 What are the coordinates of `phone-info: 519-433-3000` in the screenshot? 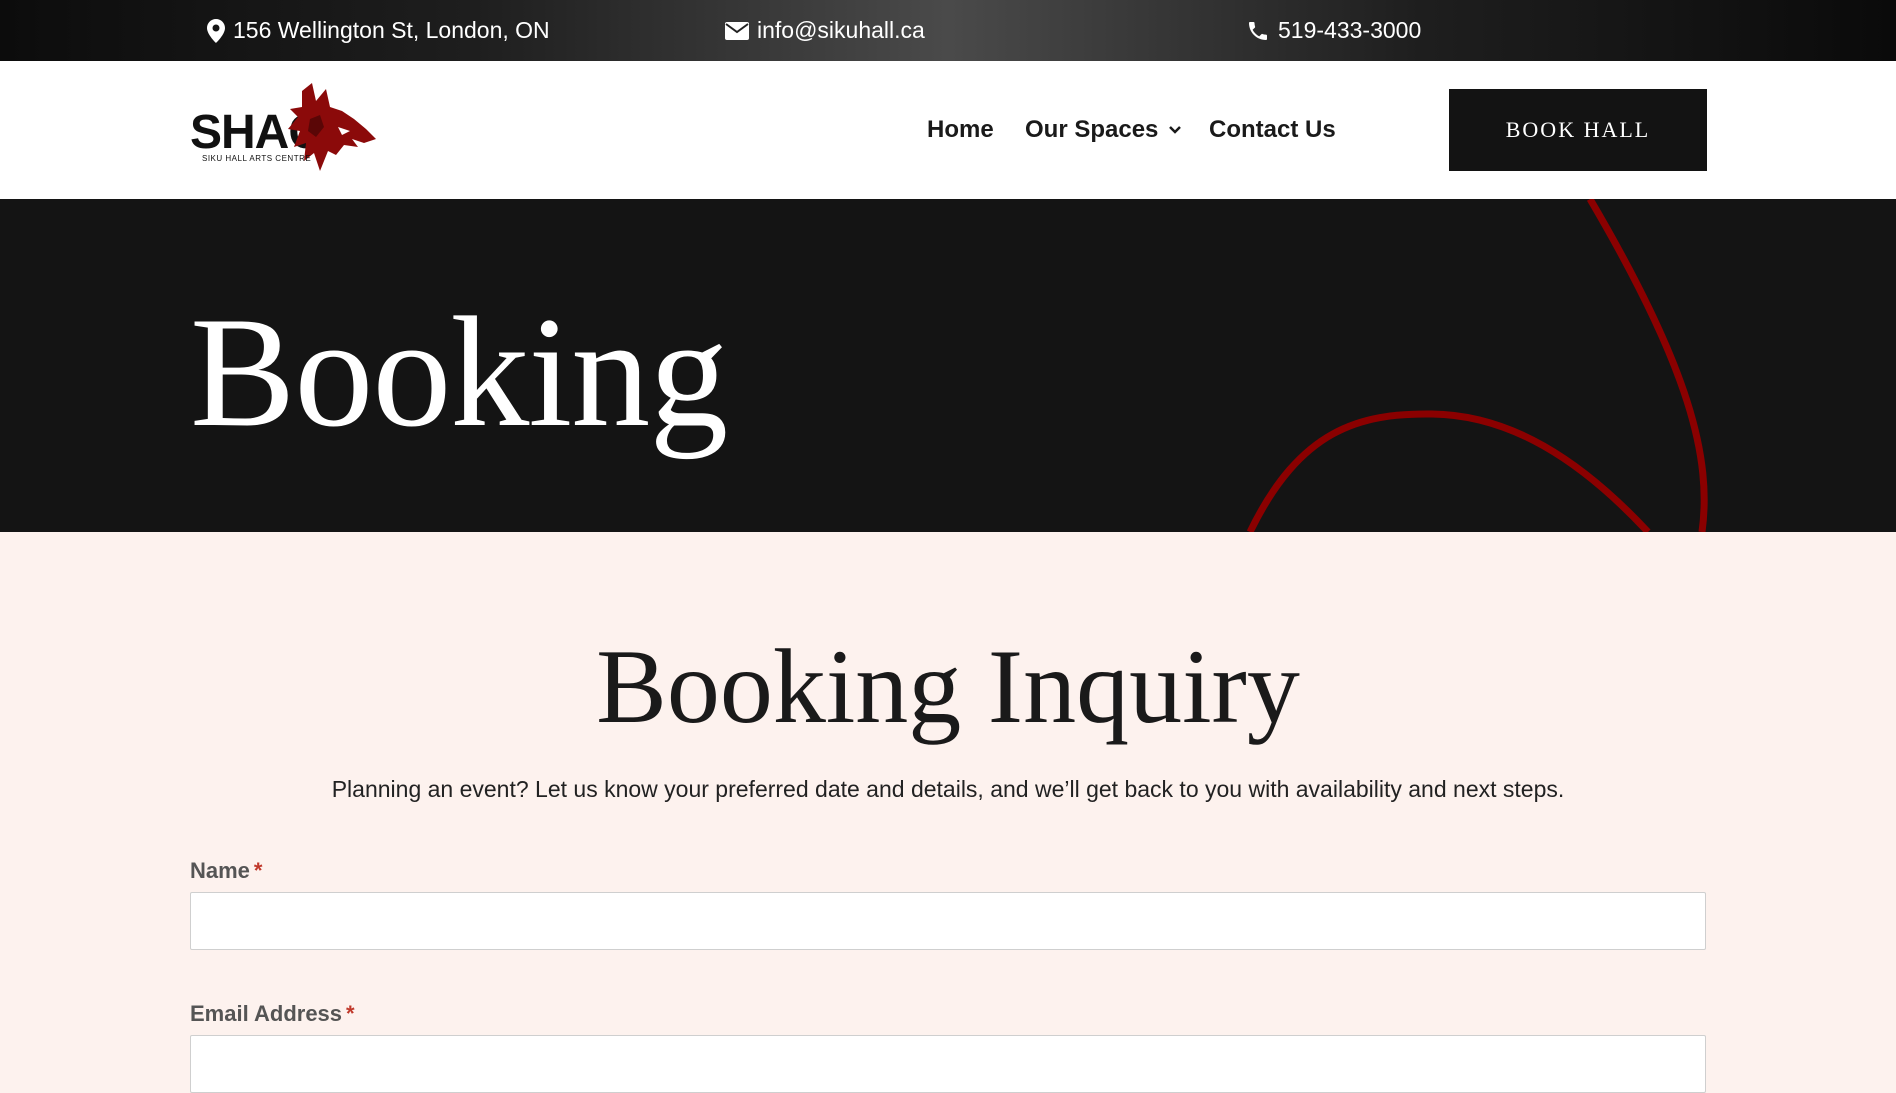 It's located at (1333, 30).